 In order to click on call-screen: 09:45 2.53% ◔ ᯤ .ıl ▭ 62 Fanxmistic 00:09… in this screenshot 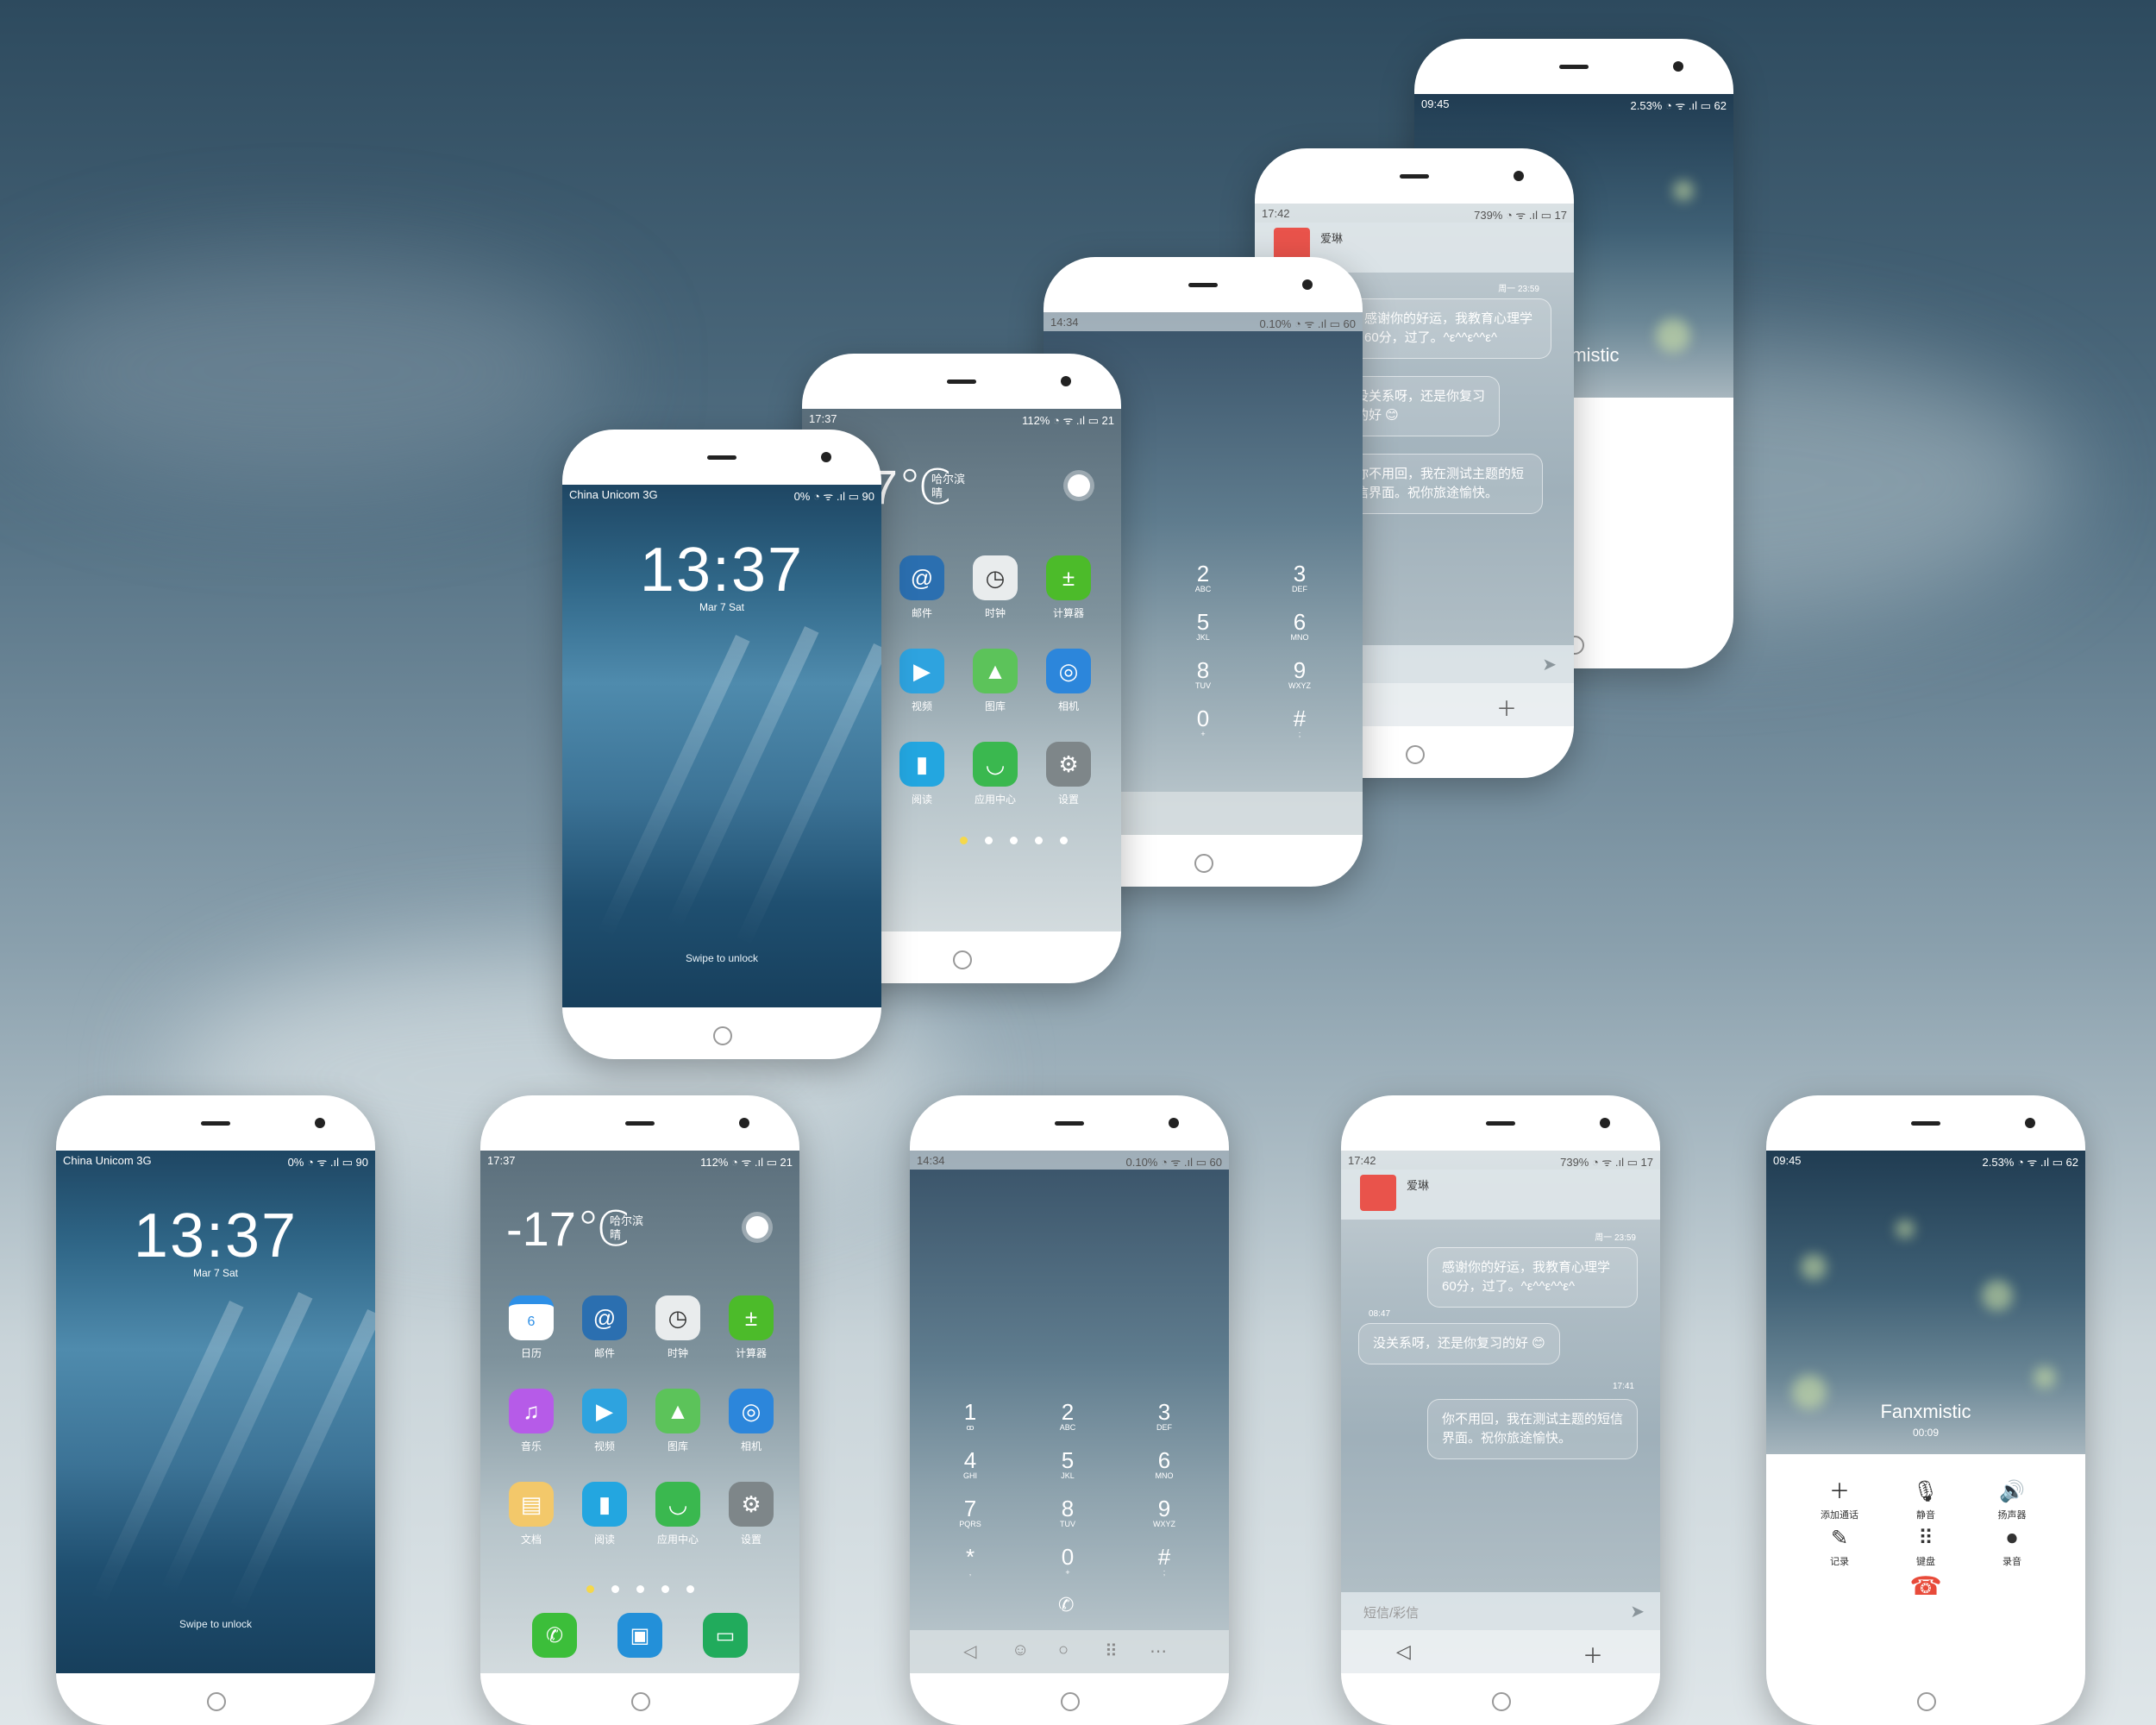, I will do `click(1925, 1412)`.